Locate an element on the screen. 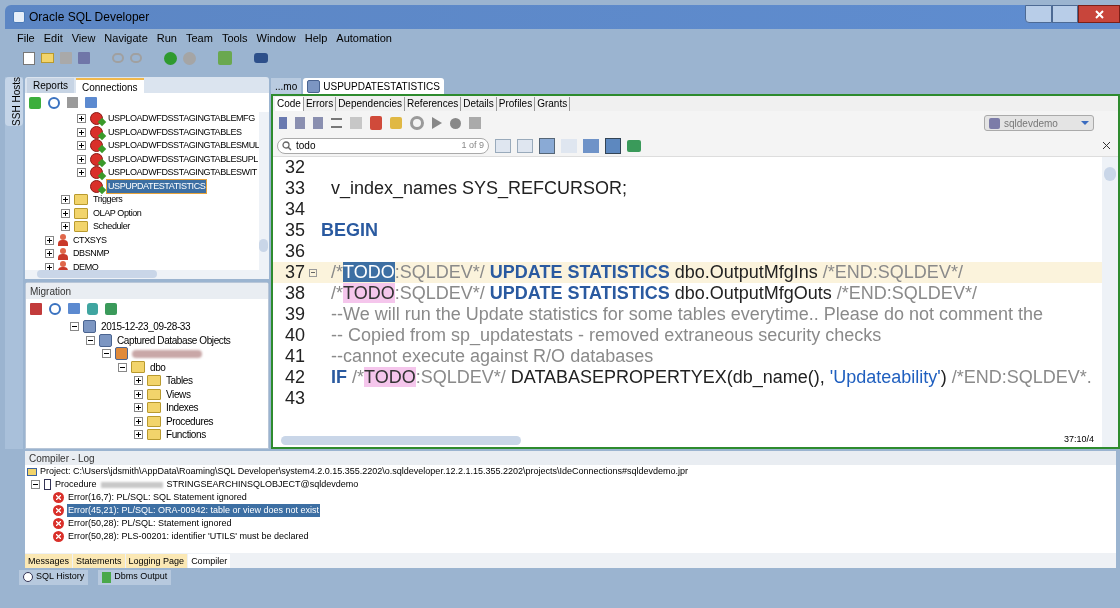  tree-item: Views is located at coordinates (178, 394).